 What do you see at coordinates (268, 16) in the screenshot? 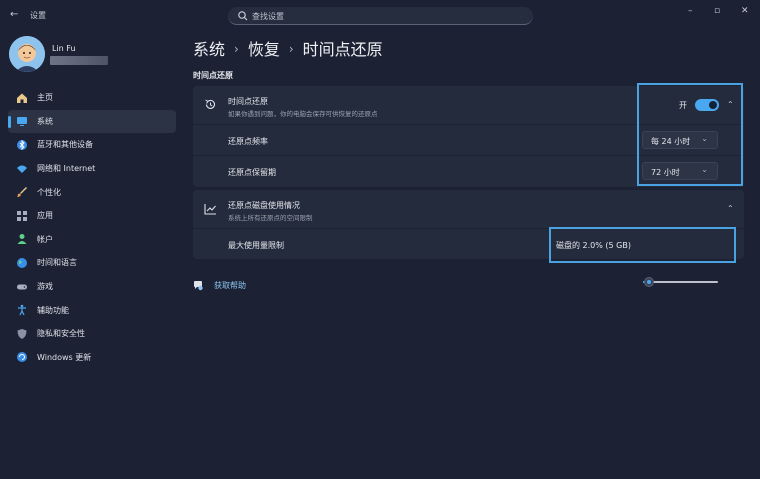
I see `search-input: 查找设置` at bounding box center [268, 16].